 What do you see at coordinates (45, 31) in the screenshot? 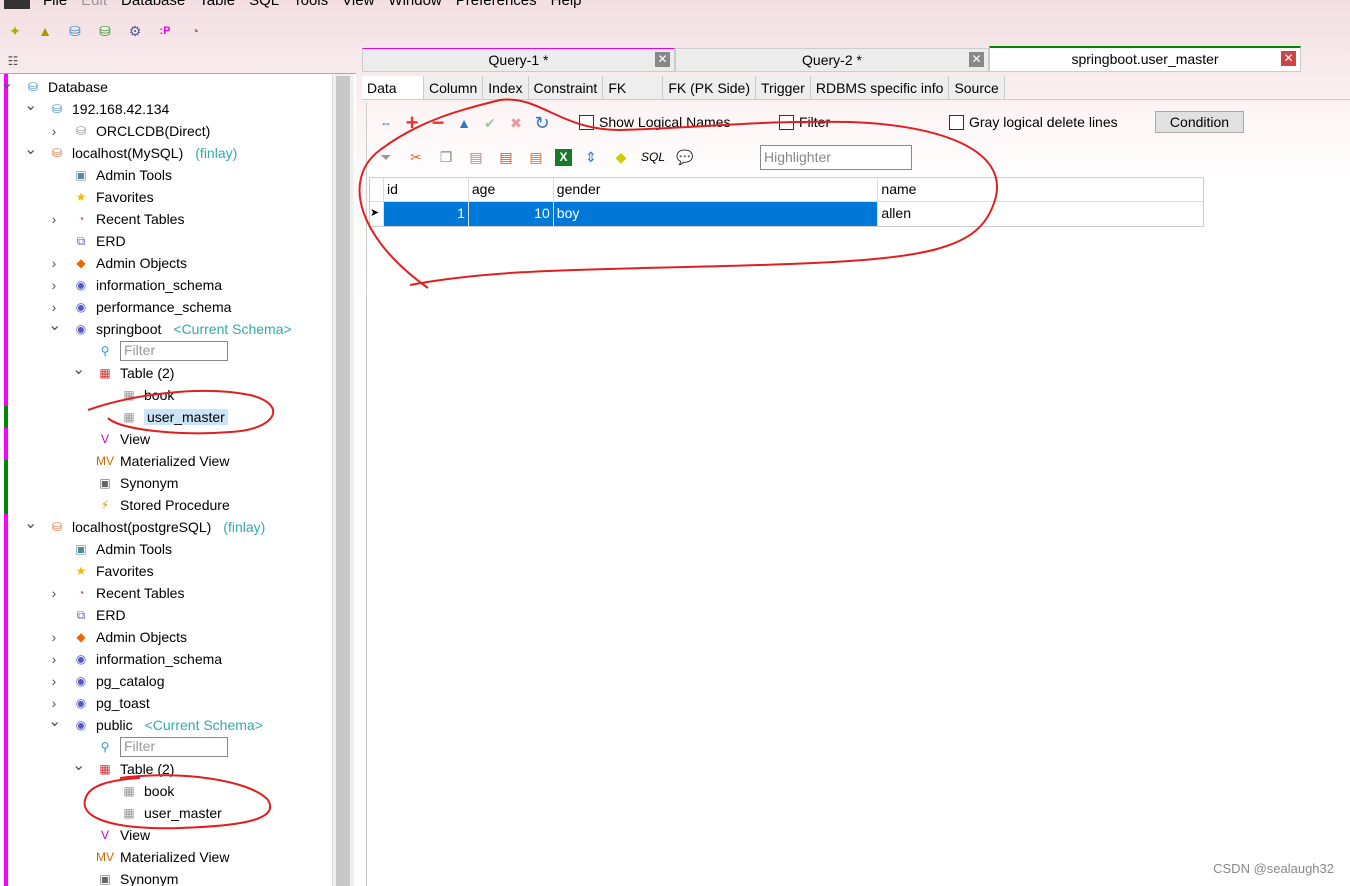
I see `open-folder-icon: ▲` at bounding box center [45, 31].